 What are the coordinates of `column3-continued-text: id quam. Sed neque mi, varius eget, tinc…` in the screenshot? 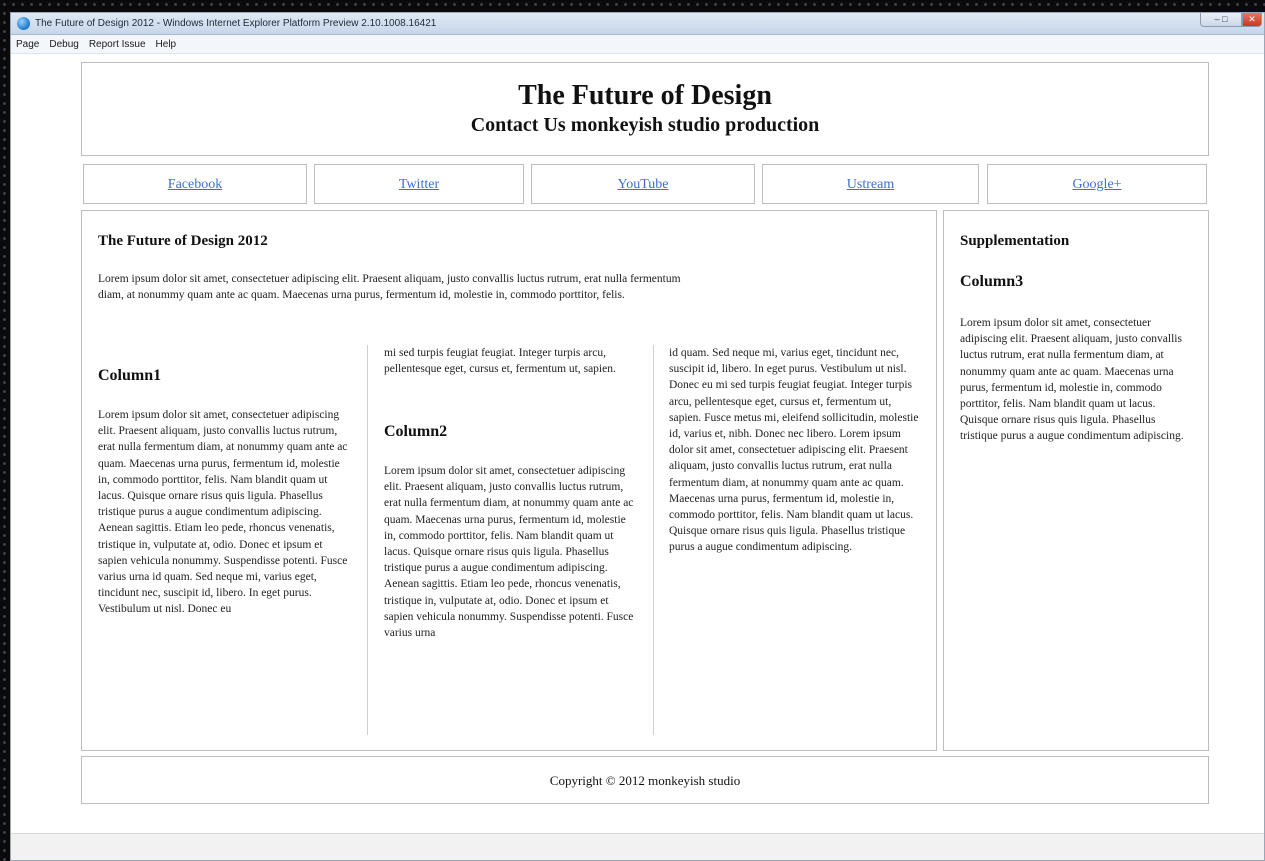 It's located at (794, 450).